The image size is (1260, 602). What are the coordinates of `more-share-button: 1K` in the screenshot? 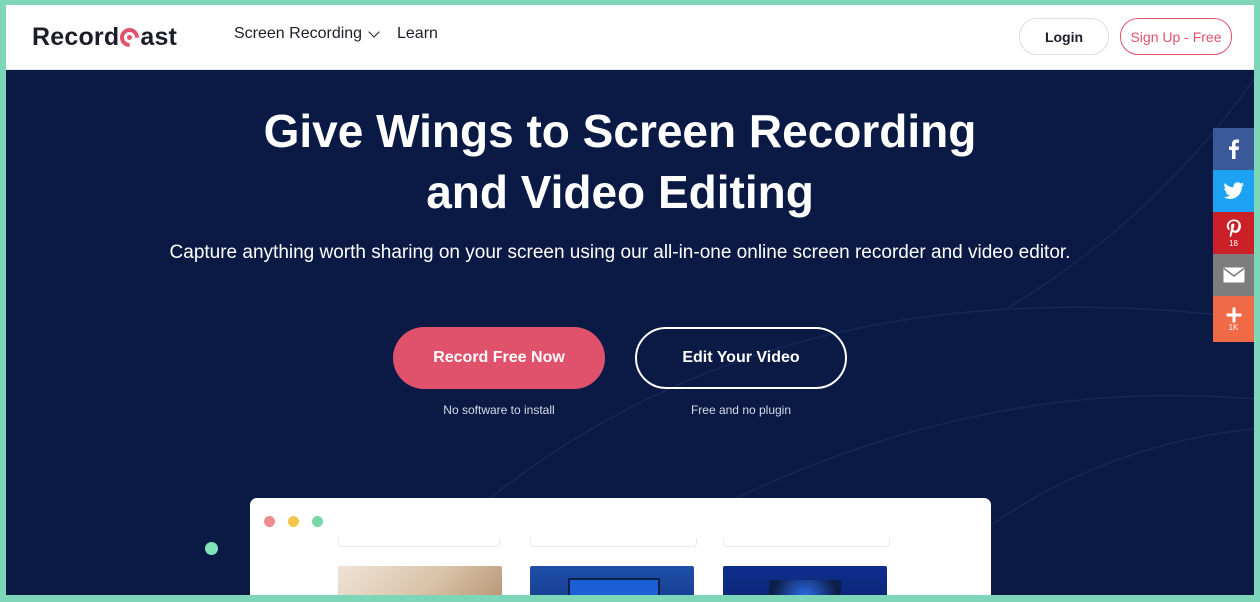 It's located at (1233, 319).